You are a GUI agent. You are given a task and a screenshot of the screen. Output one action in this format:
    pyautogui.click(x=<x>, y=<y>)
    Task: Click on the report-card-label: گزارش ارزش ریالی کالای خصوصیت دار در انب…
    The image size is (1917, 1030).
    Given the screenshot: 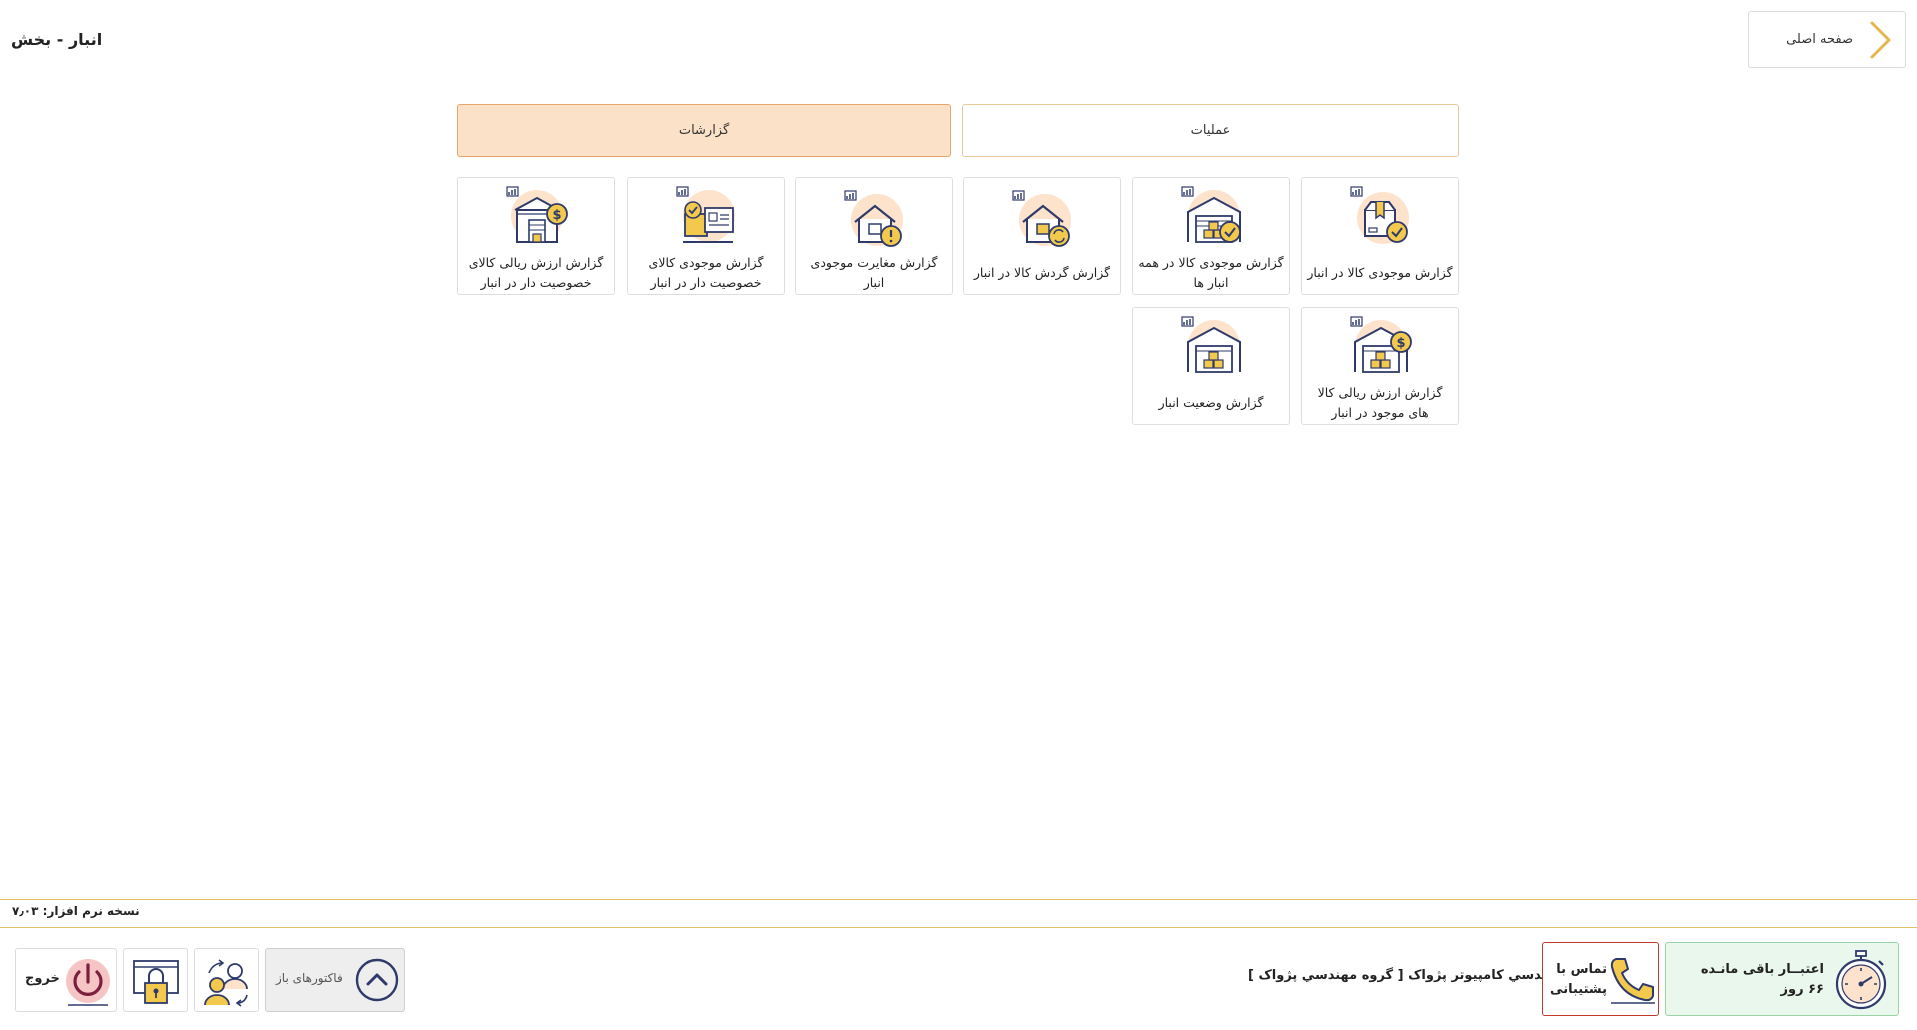 What is the action you would take?
    pyautogui.click(x=536, y=272)
    